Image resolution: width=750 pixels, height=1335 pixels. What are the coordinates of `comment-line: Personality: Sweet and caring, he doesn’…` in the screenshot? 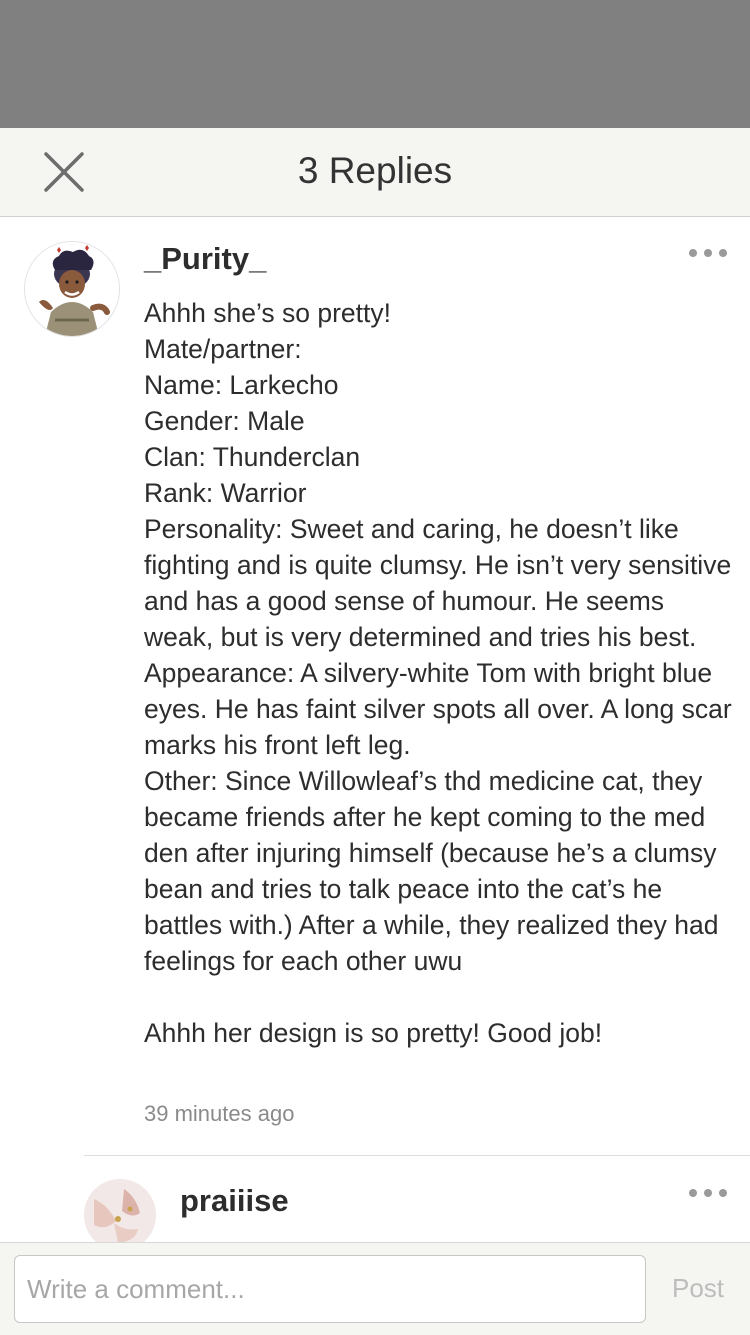 It's located at (438, 583).